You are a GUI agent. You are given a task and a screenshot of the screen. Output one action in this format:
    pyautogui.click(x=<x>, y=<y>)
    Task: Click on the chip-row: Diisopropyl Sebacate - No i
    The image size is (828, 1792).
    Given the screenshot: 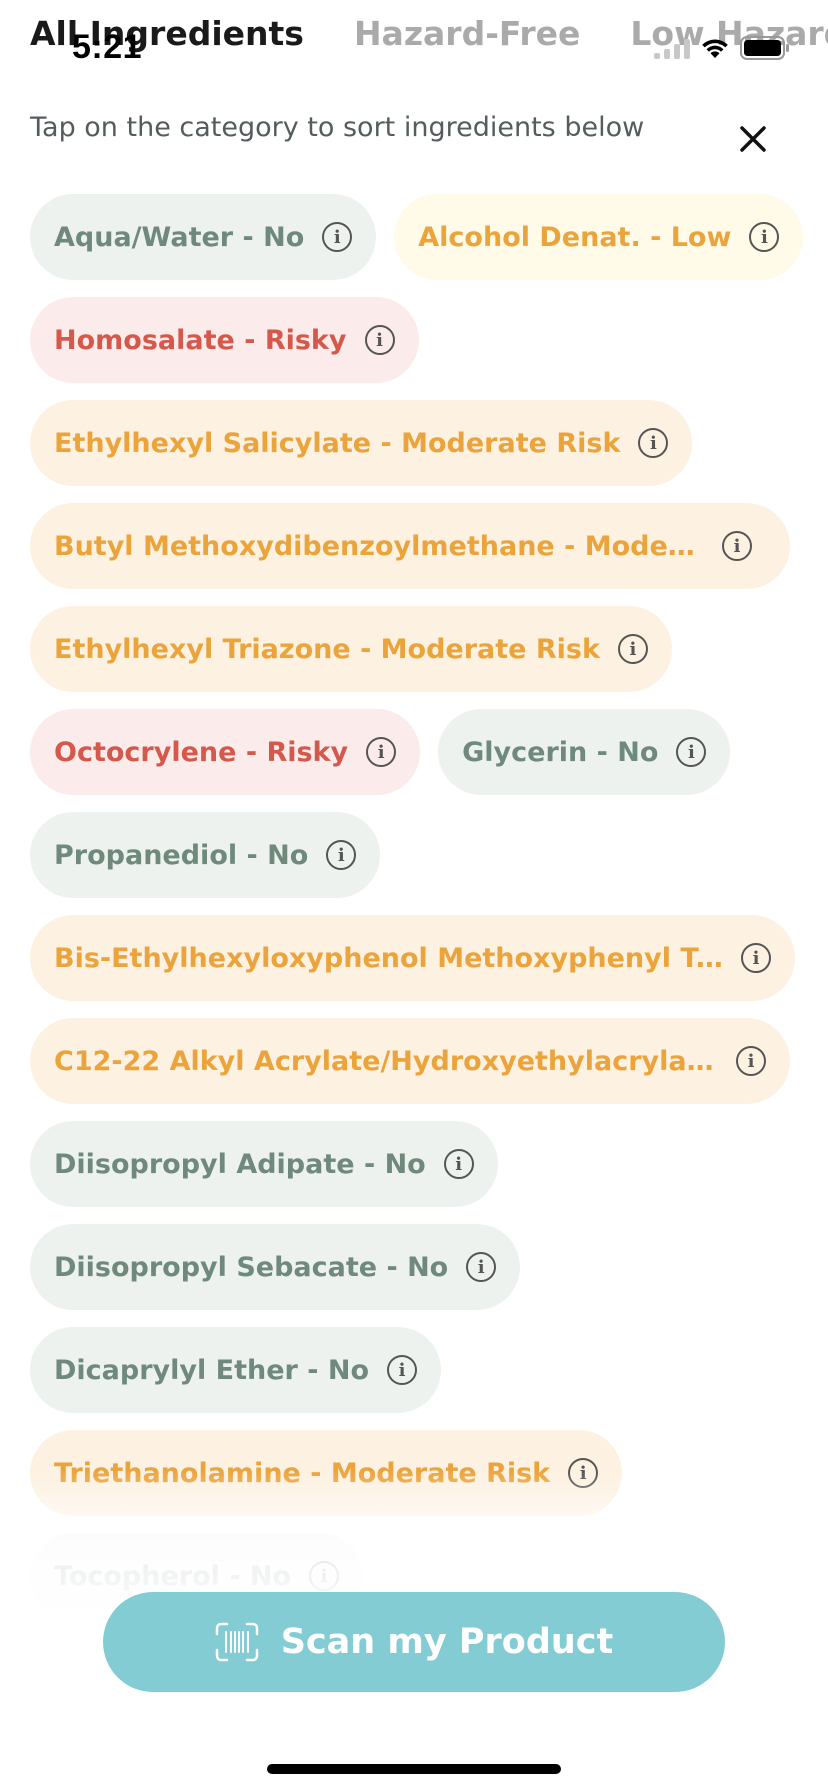 What is the action you would take?
    pyautogui.click(x=275, y=1267)
    